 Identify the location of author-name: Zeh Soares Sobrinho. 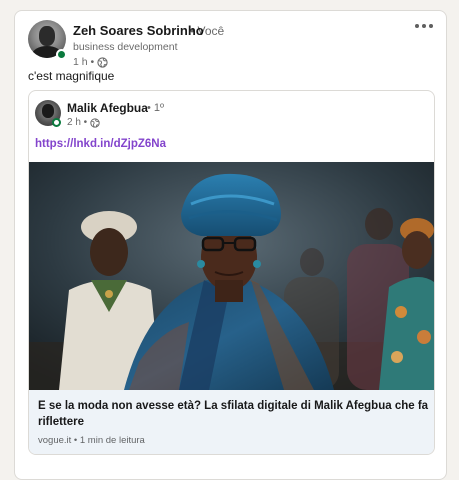
(138, 30).